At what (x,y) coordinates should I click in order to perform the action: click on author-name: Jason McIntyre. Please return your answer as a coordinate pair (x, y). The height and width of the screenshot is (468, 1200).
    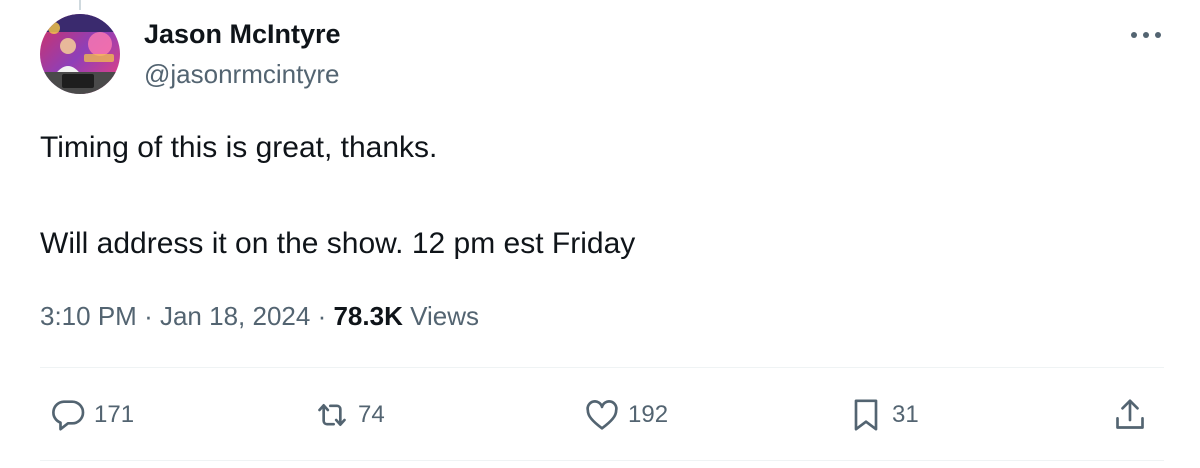
    Looking at the image, I should click on (242, 34).